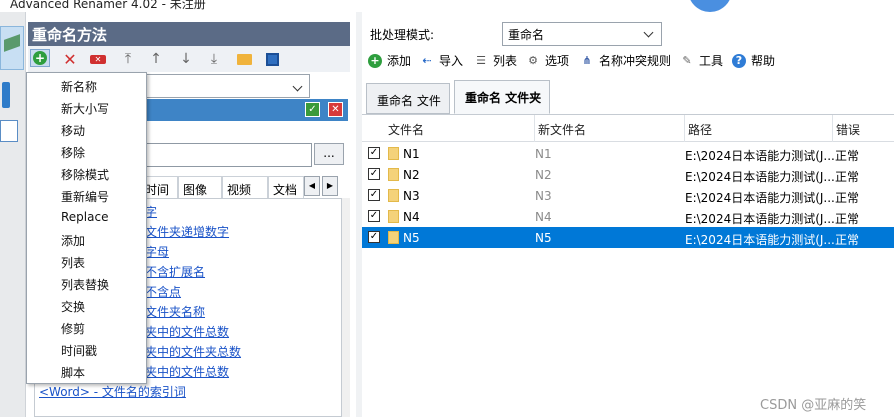 The width and height of the screenshot is (894, 417). I want to click on tab-image: 图像, so click(200, 187).